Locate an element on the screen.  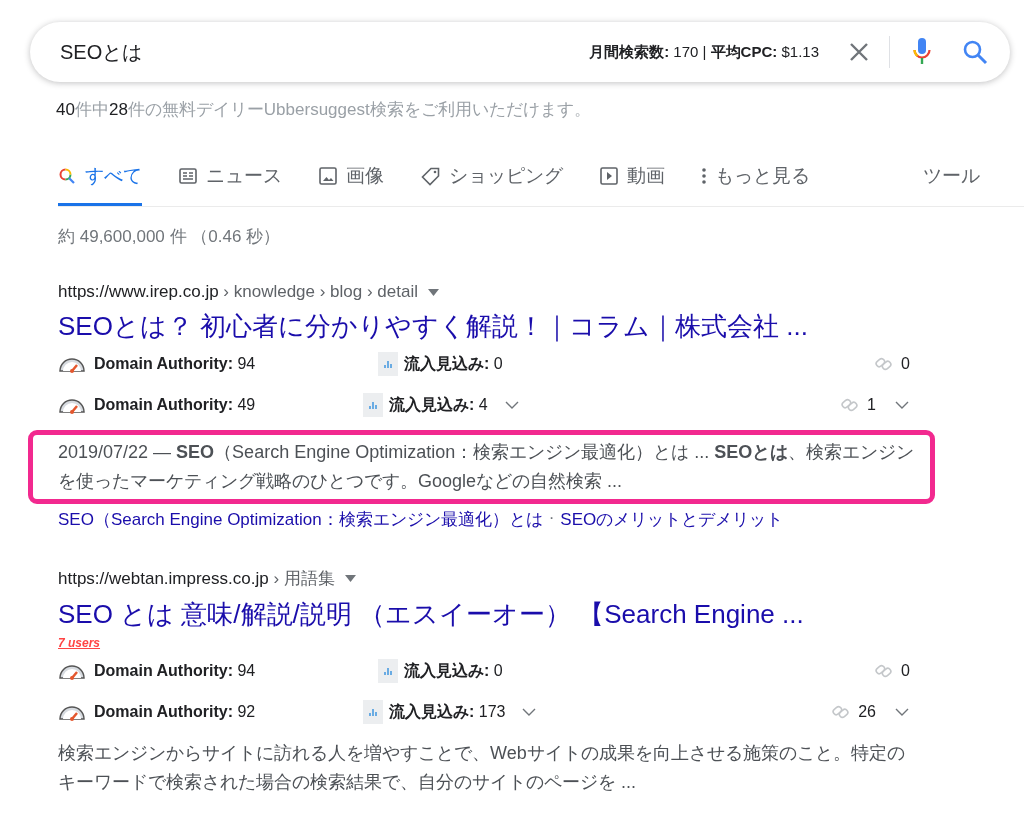
play-icon is located at coordinates (609, 176).